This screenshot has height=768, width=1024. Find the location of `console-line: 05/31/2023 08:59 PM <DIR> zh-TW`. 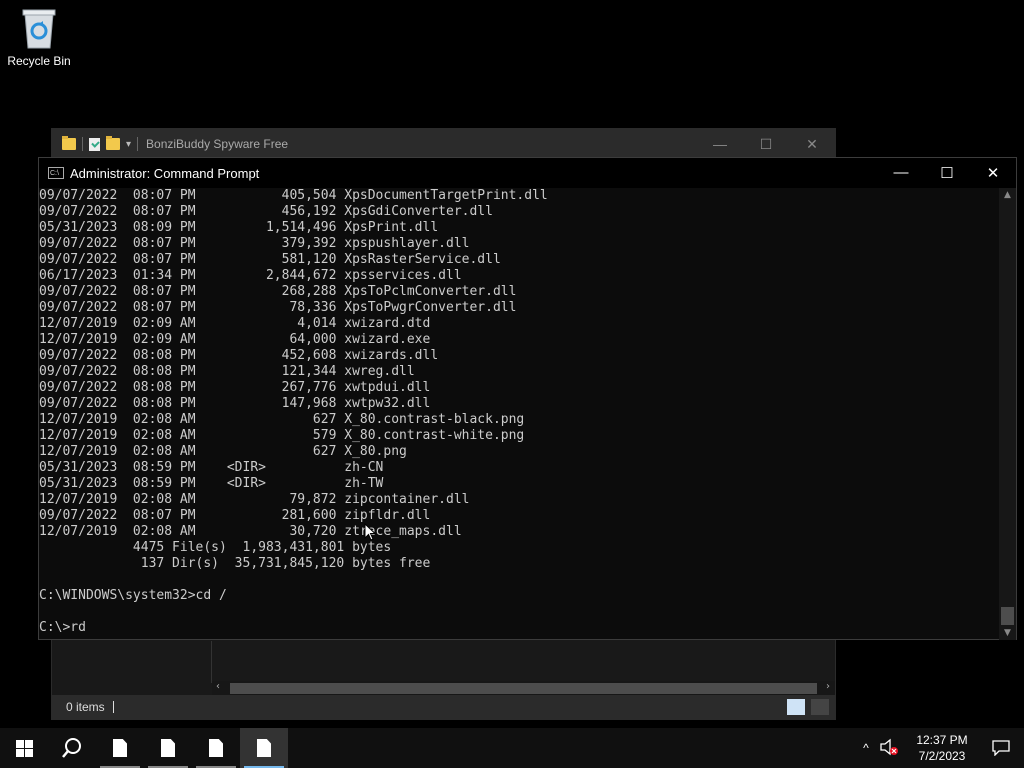

console-line: 05/31/2023 08:59 PM <DIR> zh-TW is located at coordinates (211, 483).